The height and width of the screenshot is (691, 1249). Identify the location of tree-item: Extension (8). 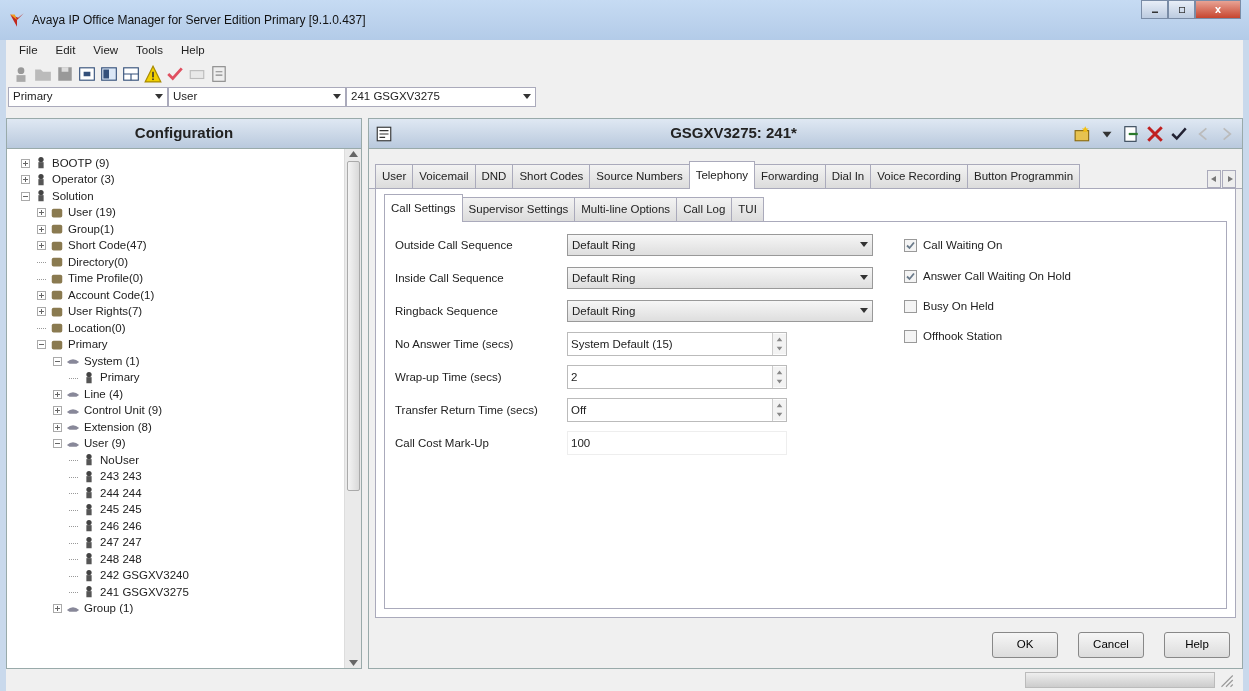
(118, 427).